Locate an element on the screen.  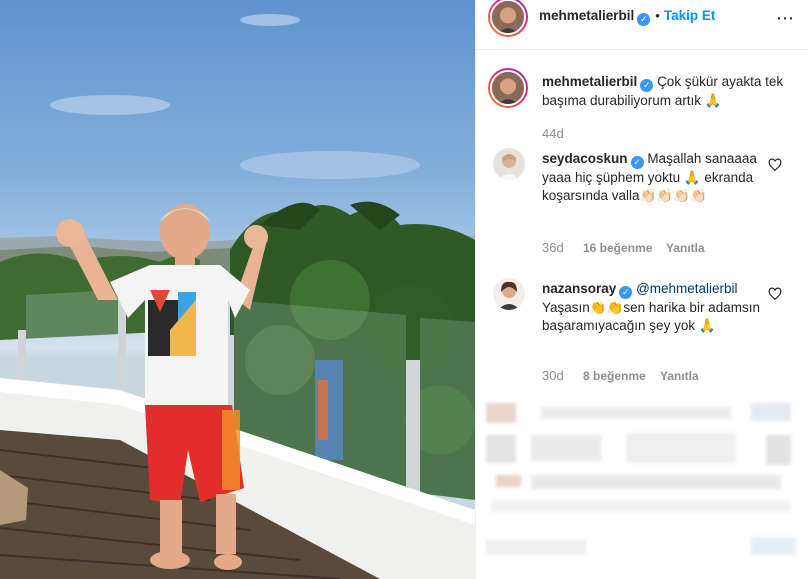
comment-timestamp: 36d is located at coordinates (553, 247).